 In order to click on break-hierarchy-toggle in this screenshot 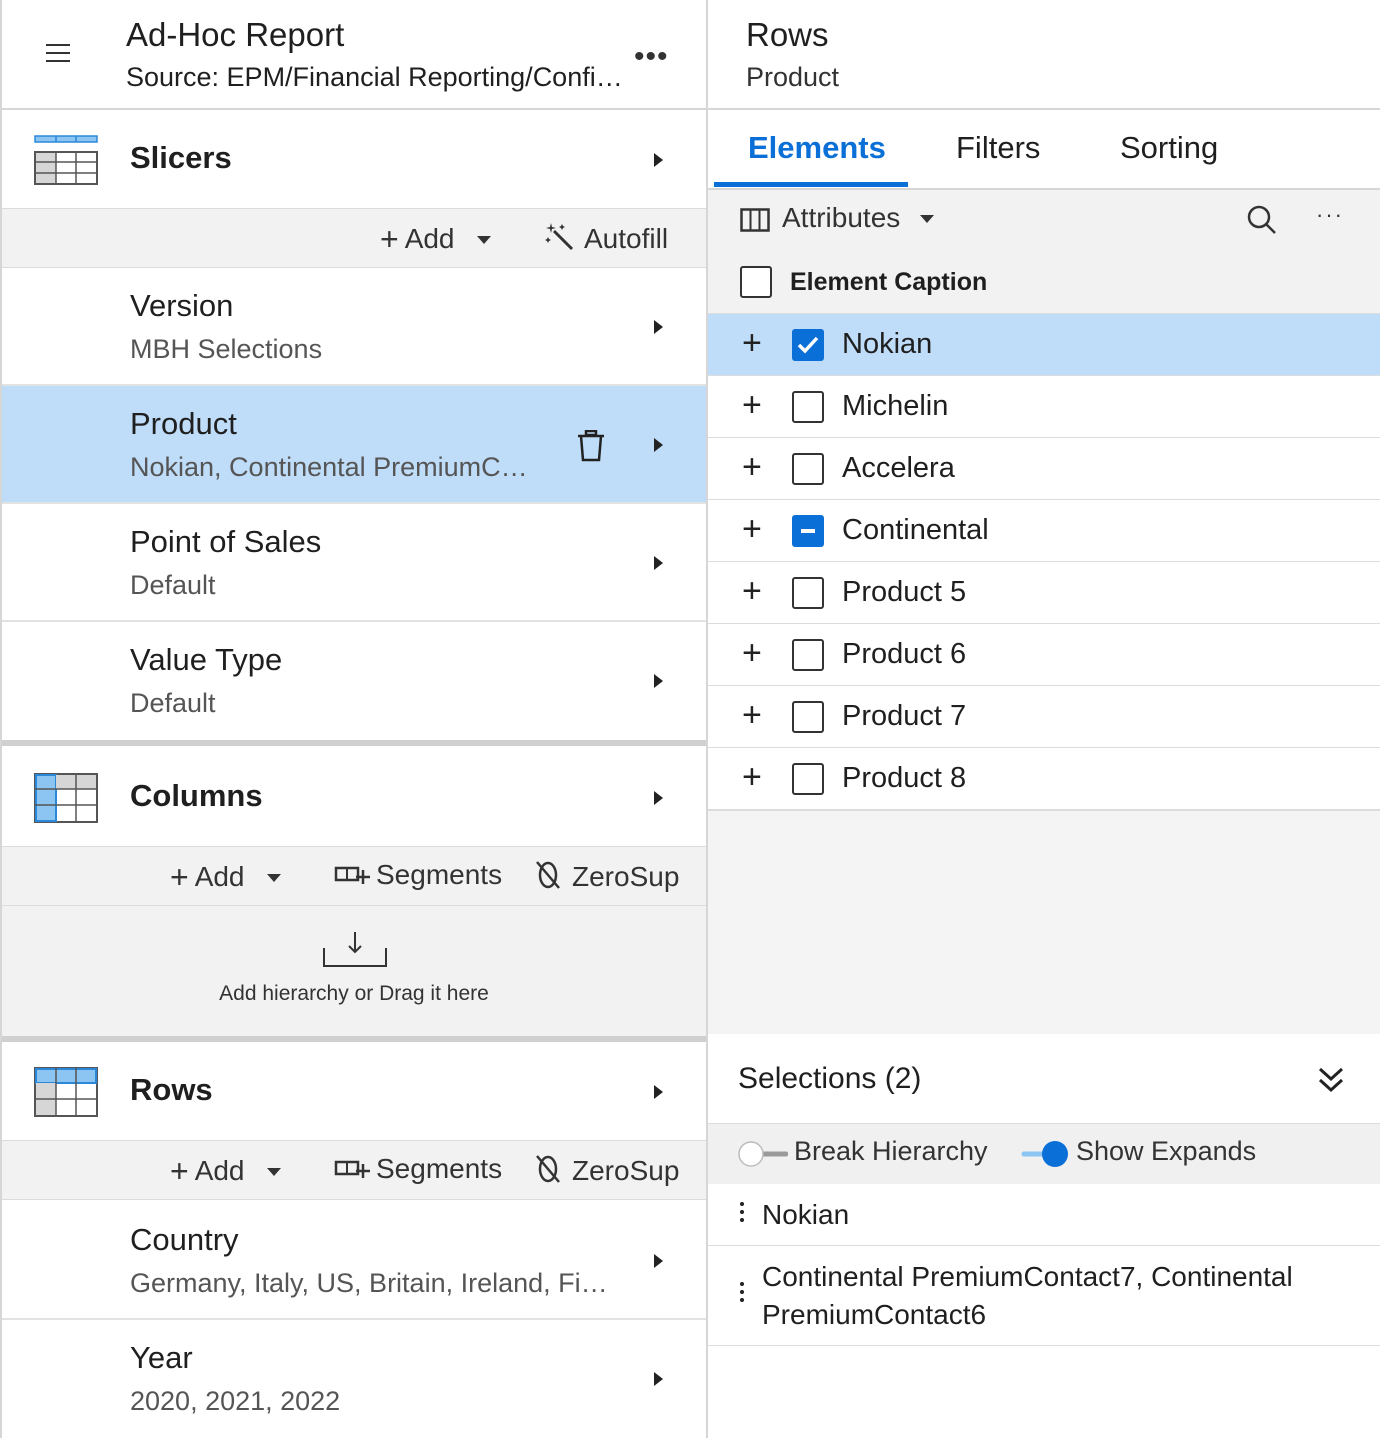, I will do `click(763, 1154)`.